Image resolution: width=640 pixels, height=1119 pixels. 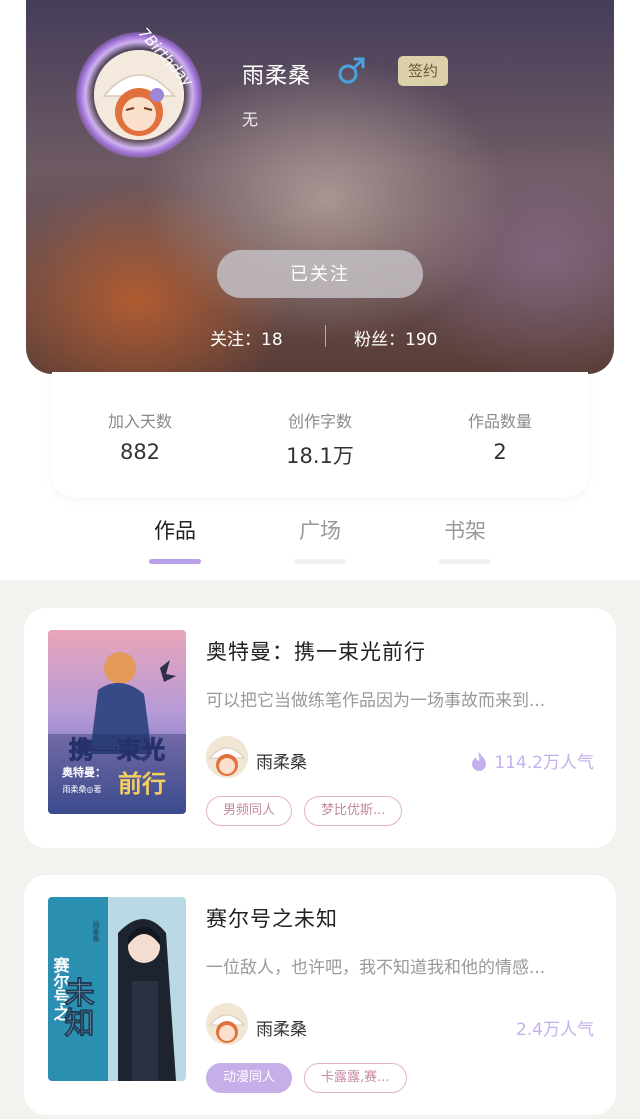 I want to click on popularity-count: 114.2万人气, so click(x=532, y=760).